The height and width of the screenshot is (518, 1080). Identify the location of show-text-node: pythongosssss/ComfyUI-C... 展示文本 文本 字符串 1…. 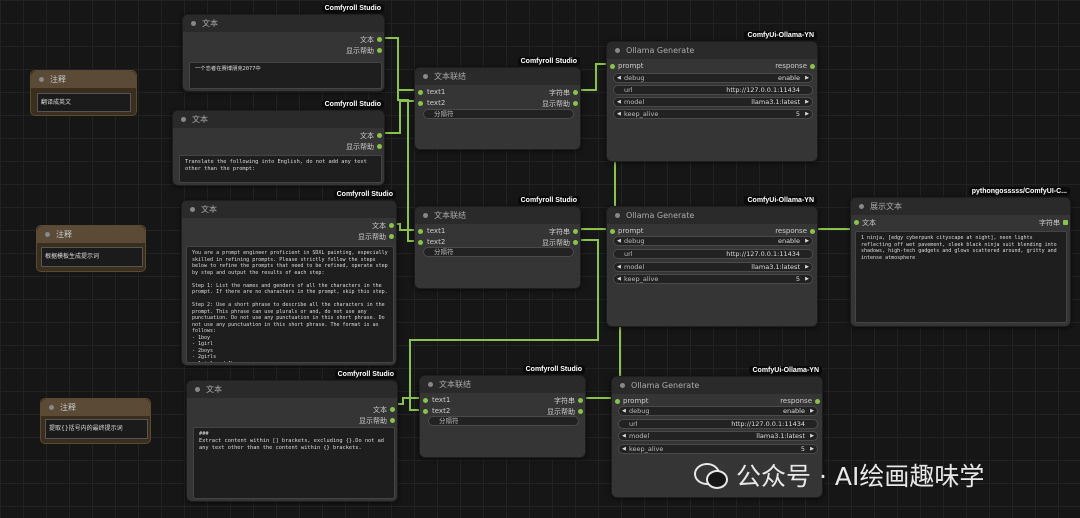
(960, 257).